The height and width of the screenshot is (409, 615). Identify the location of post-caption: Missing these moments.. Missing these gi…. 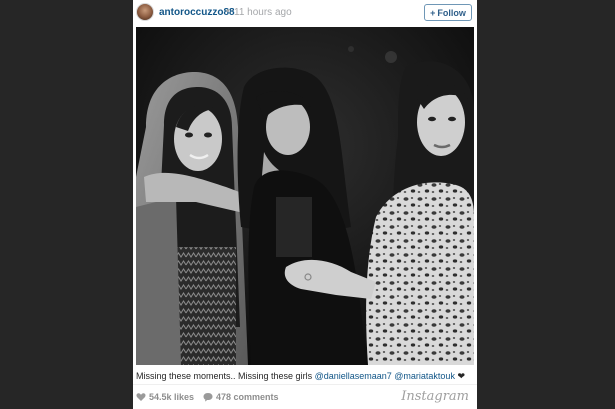
(305, 376).